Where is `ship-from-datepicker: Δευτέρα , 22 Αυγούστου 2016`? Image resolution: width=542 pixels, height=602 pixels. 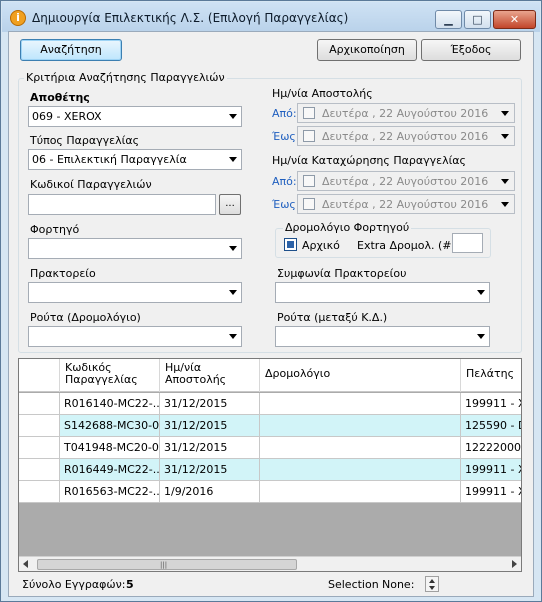
ship-from-datepicker: Δευτέρα , 22 Αυγούστου 2016 is located at coordinates (406, 113).